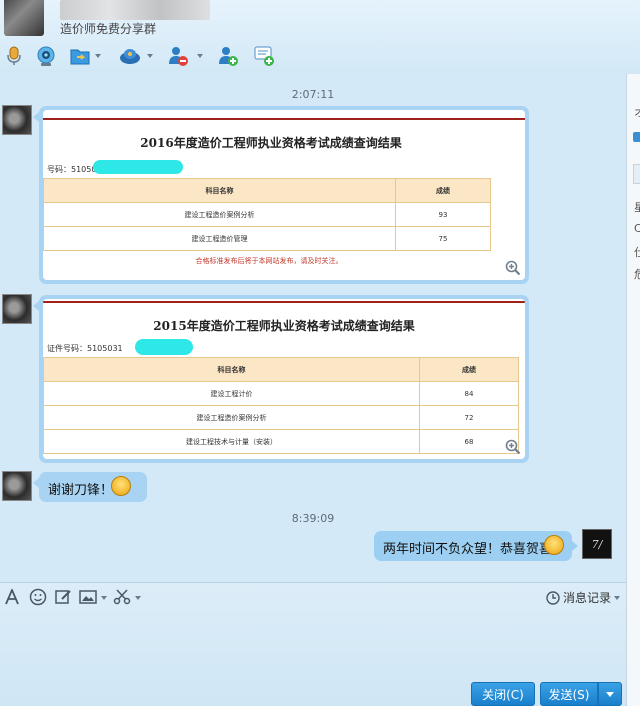 The height and width of the screenshot is (706, 640). I want to click on image-icon, so click(88, 597).